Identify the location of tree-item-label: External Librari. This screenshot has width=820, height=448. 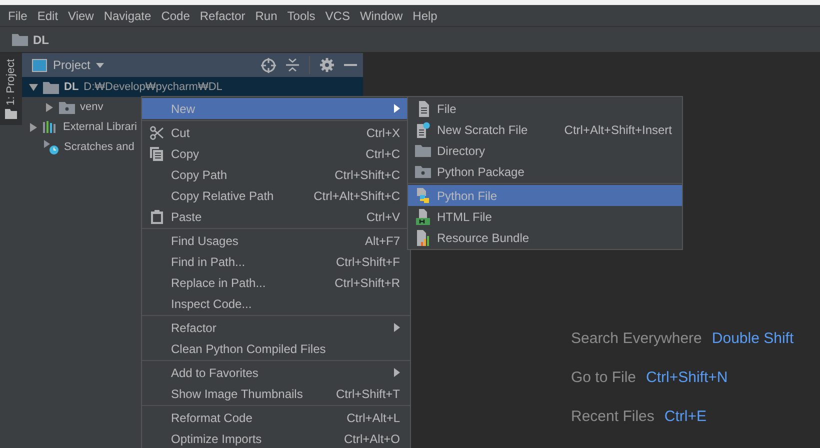
(100, 127).